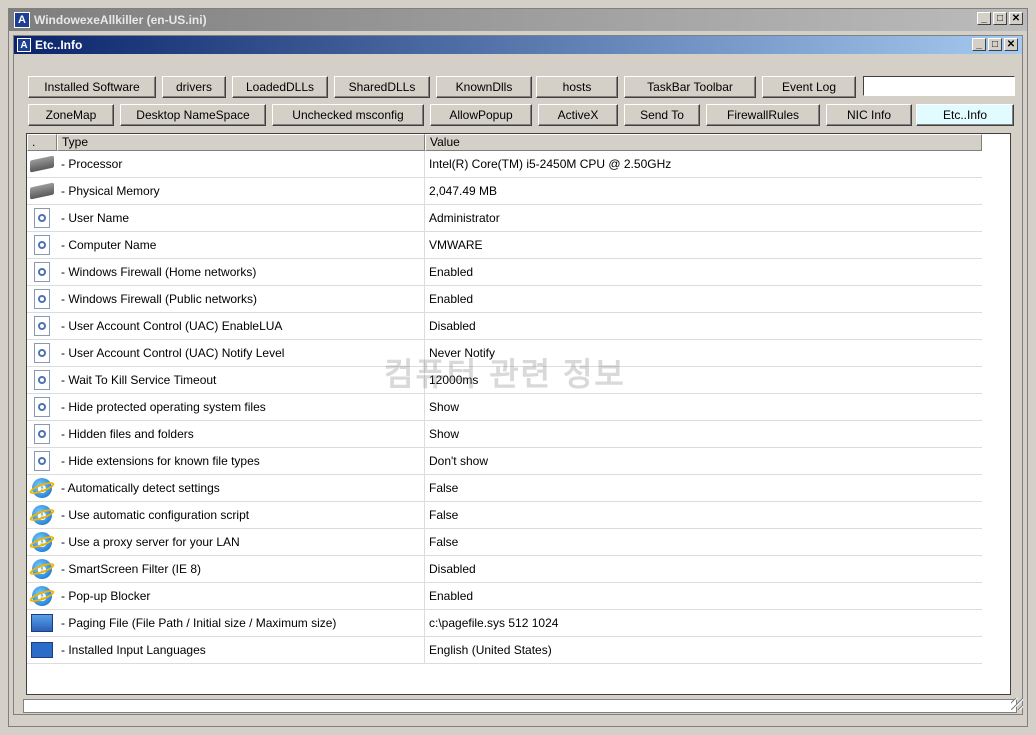 This screenshot has width=1036, height=735. Describe the element at coordinates (241, 164) in the screenshot. I see `row-type: - Processor` at that location.